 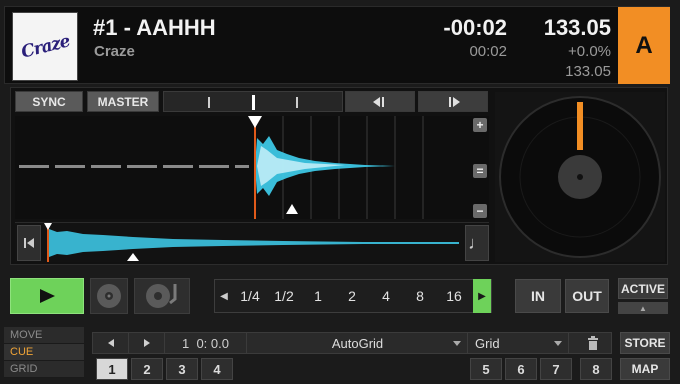 I want to click on jump-to-start-button, so click(x=29, y=243).